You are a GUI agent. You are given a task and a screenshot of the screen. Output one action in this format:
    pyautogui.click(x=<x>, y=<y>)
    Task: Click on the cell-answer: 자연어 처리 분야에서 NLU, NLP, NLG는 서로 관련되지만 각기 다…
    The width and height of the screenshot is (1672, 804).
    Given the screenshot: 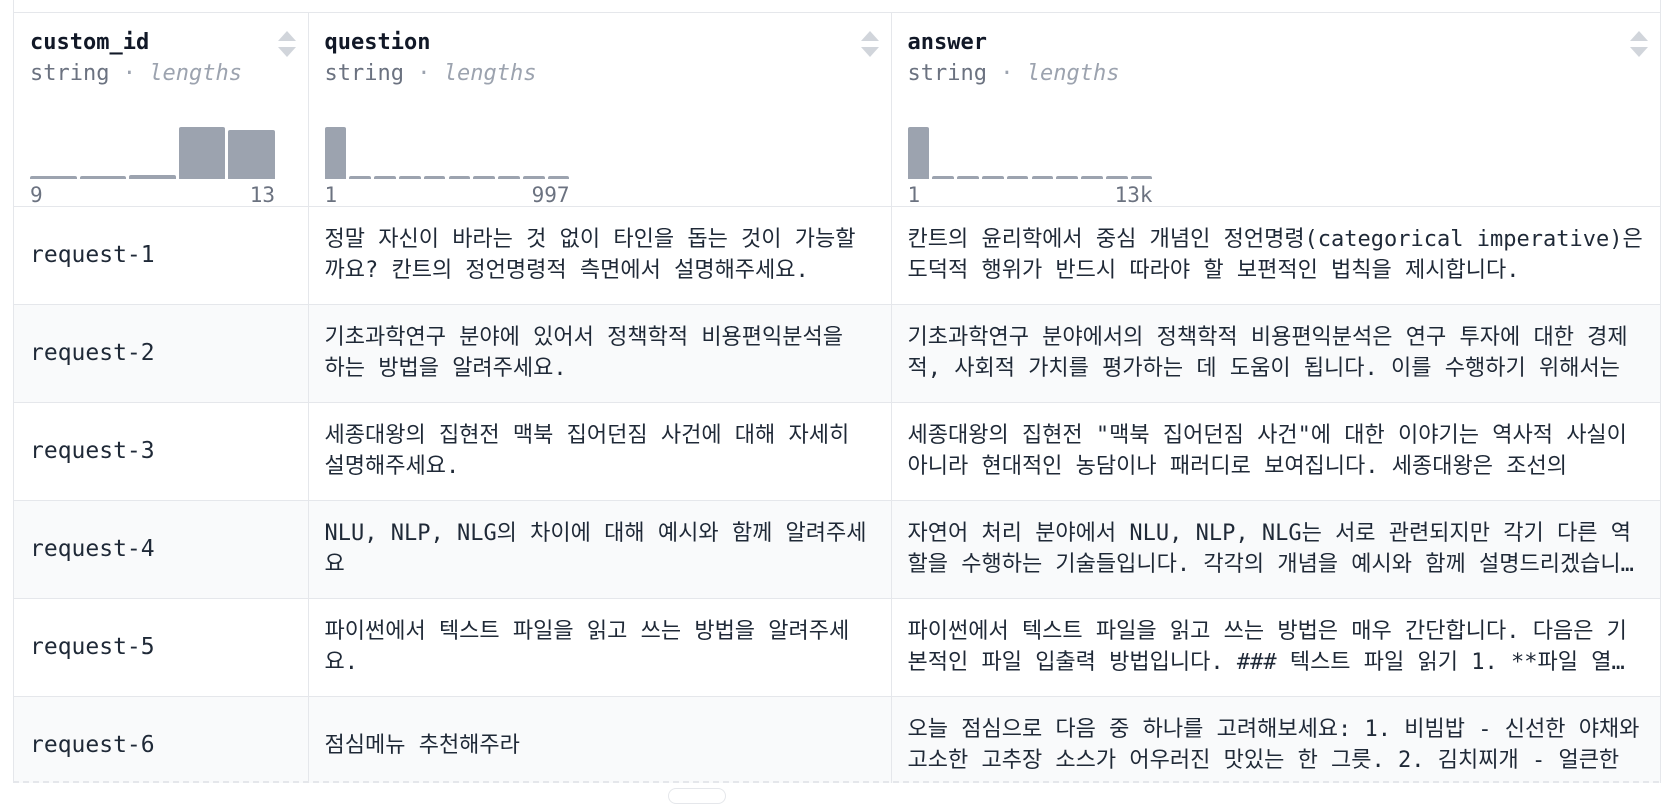 What is the action you would take?
    pyautogui.click(x=1275, y=549)
    